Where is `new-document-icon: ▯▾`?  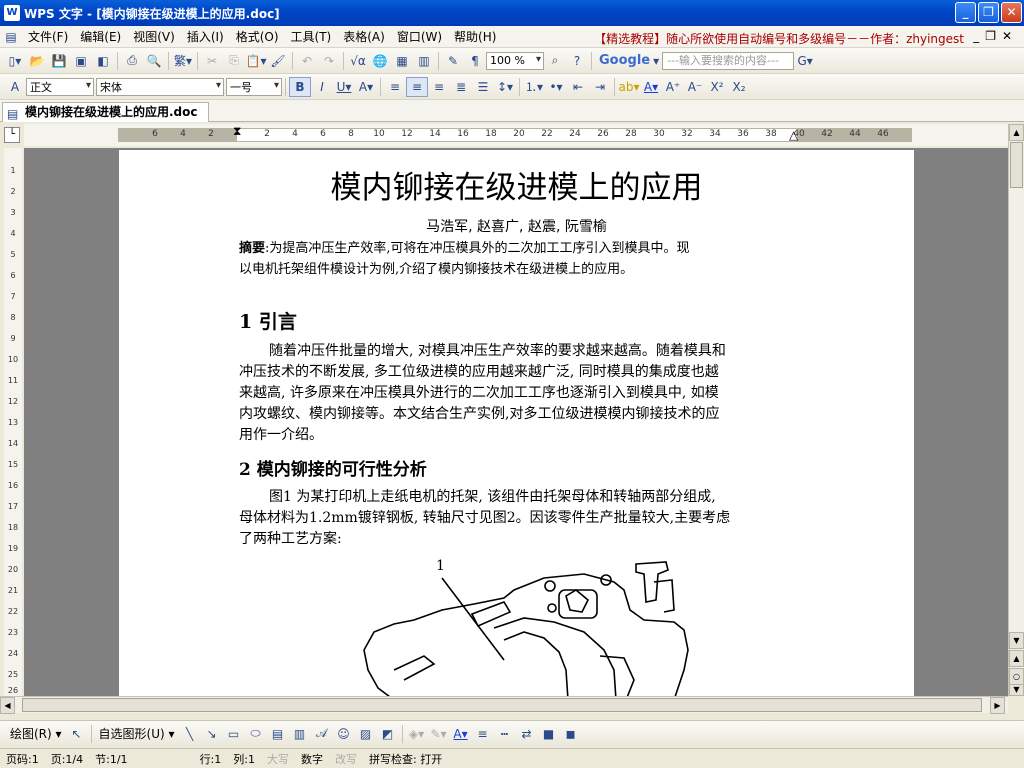 new-document-icon: ▯▾ is located at coordinates (15, 61).